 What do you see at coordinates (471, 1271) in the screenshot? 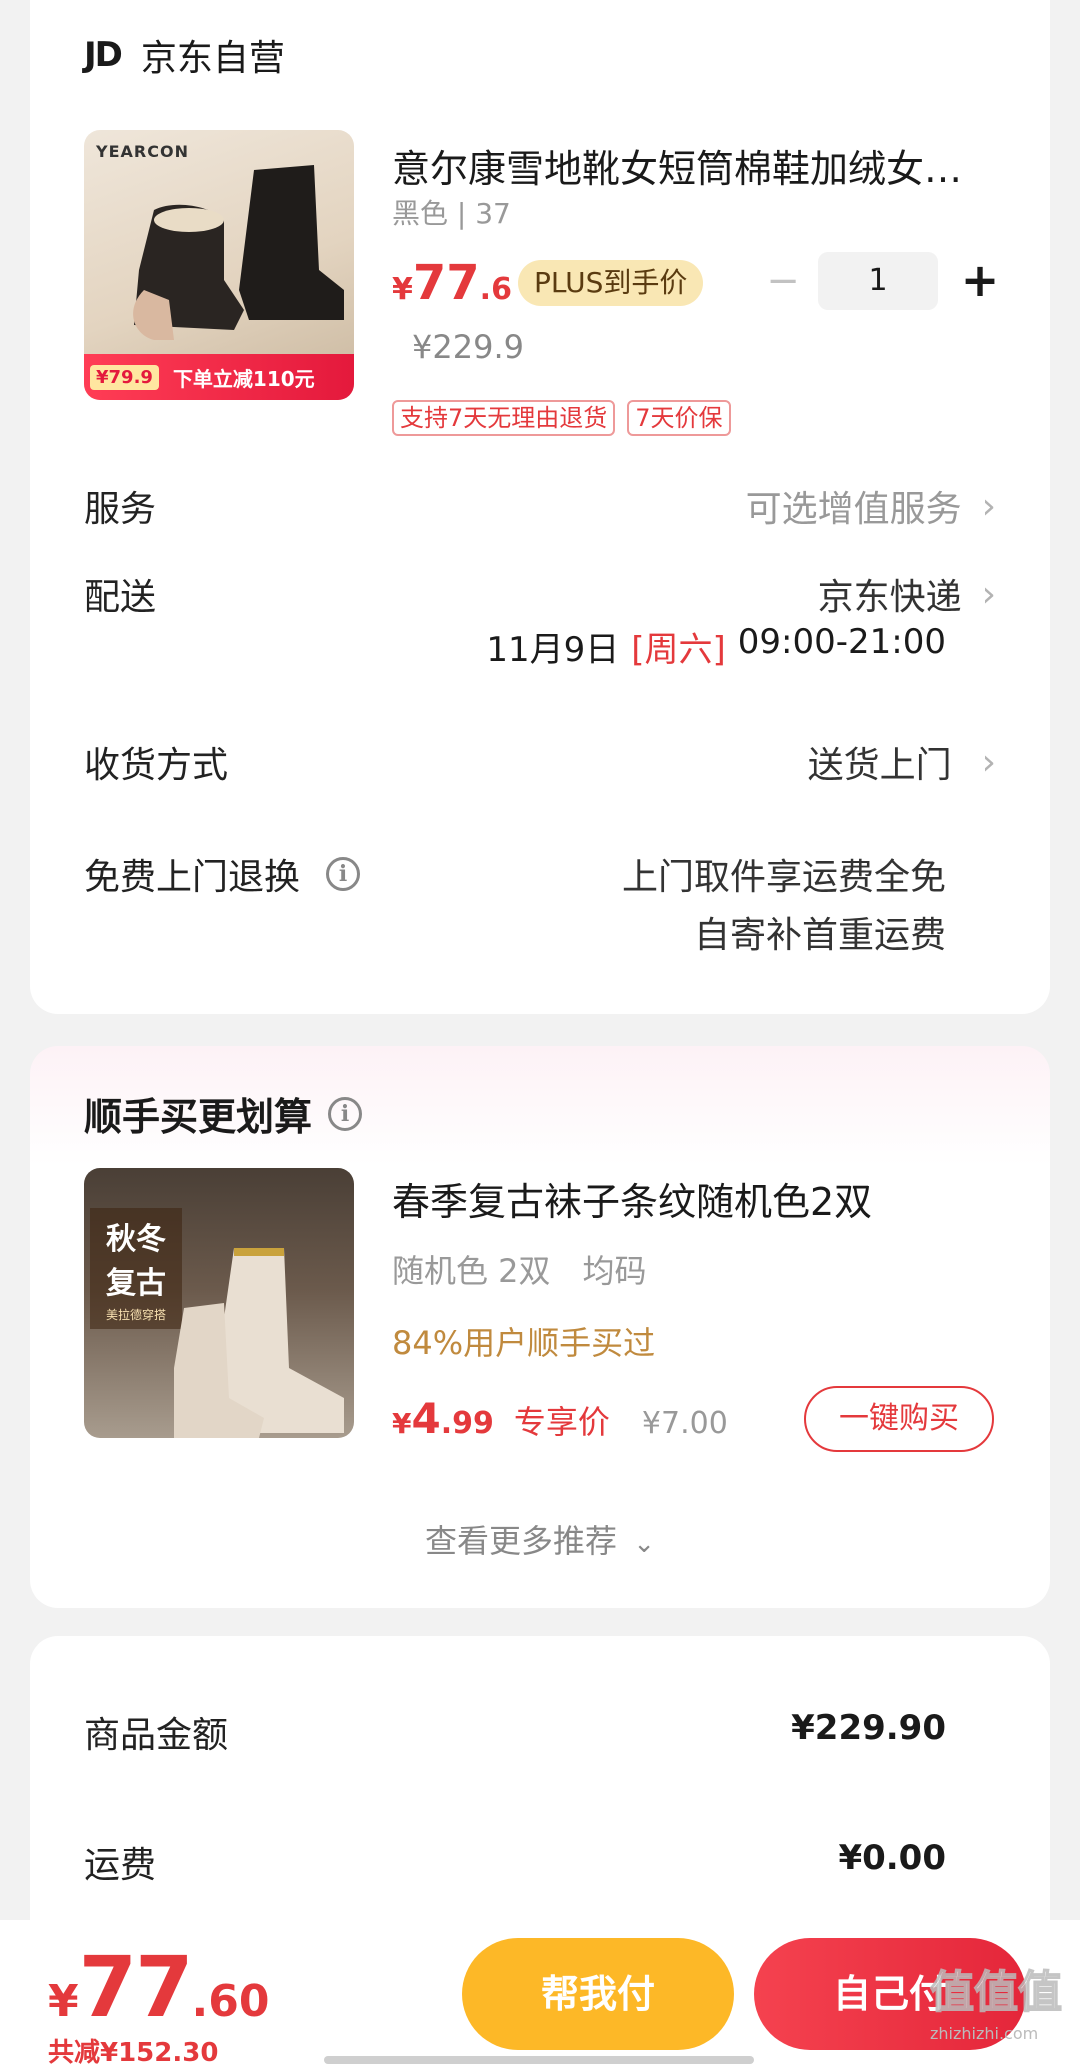
I see `addon-spec-color: 随机色 2双` at bounding box center [471, 1271].